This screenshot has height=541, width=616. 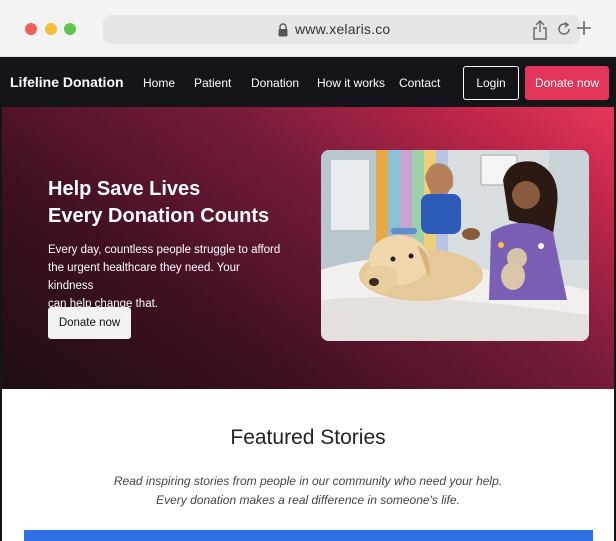 I want to click on browser-toolbar: www.xelaris.co, so click(x=308, y=28).